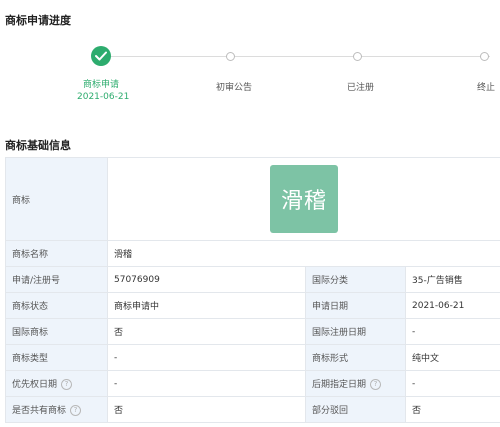 This screenshot has width=500, height=427. What do you see at coordinates (103, 97) in the screenshot?
I see `step-date-apply: 2021-06-21` at bounding box center [103, 97].